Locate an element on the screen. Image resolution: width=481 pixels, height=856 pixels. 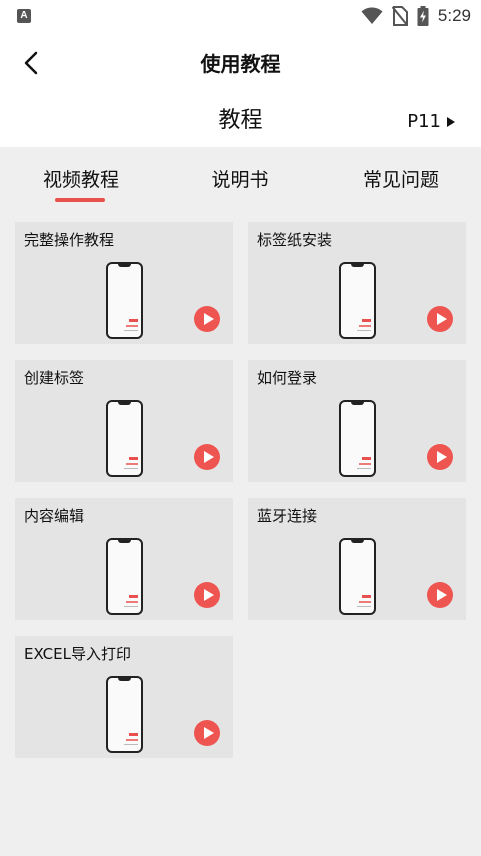
tab-faq: 常见问题 is located at coordinates (401, 178).